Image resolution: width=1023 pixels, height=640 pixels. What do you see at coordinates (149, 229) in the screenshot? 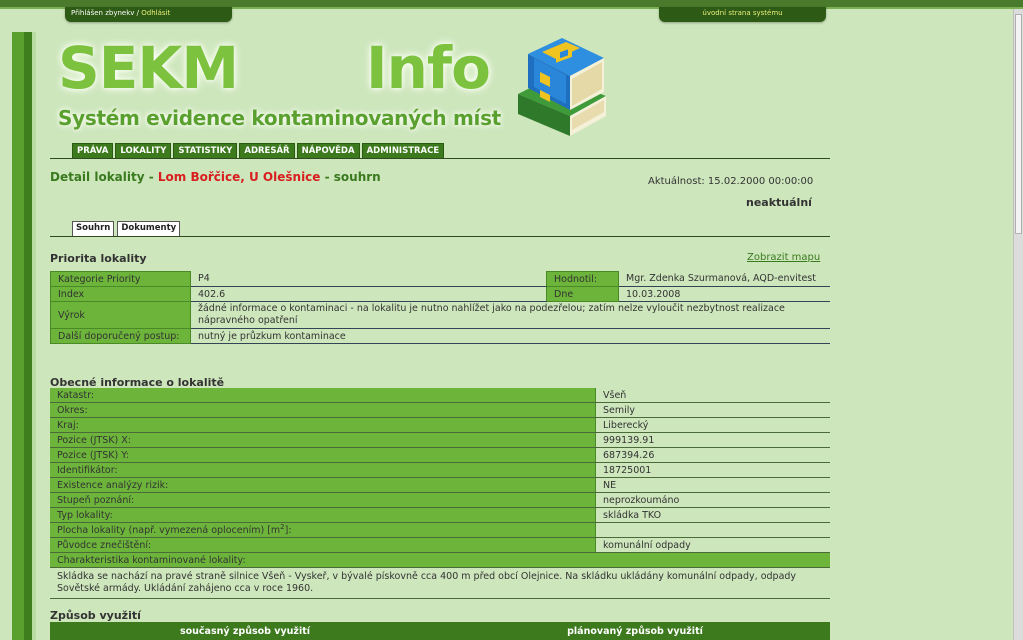
I see `tab-dokumenty: Dokumenty` at bounding box center [149, 229].